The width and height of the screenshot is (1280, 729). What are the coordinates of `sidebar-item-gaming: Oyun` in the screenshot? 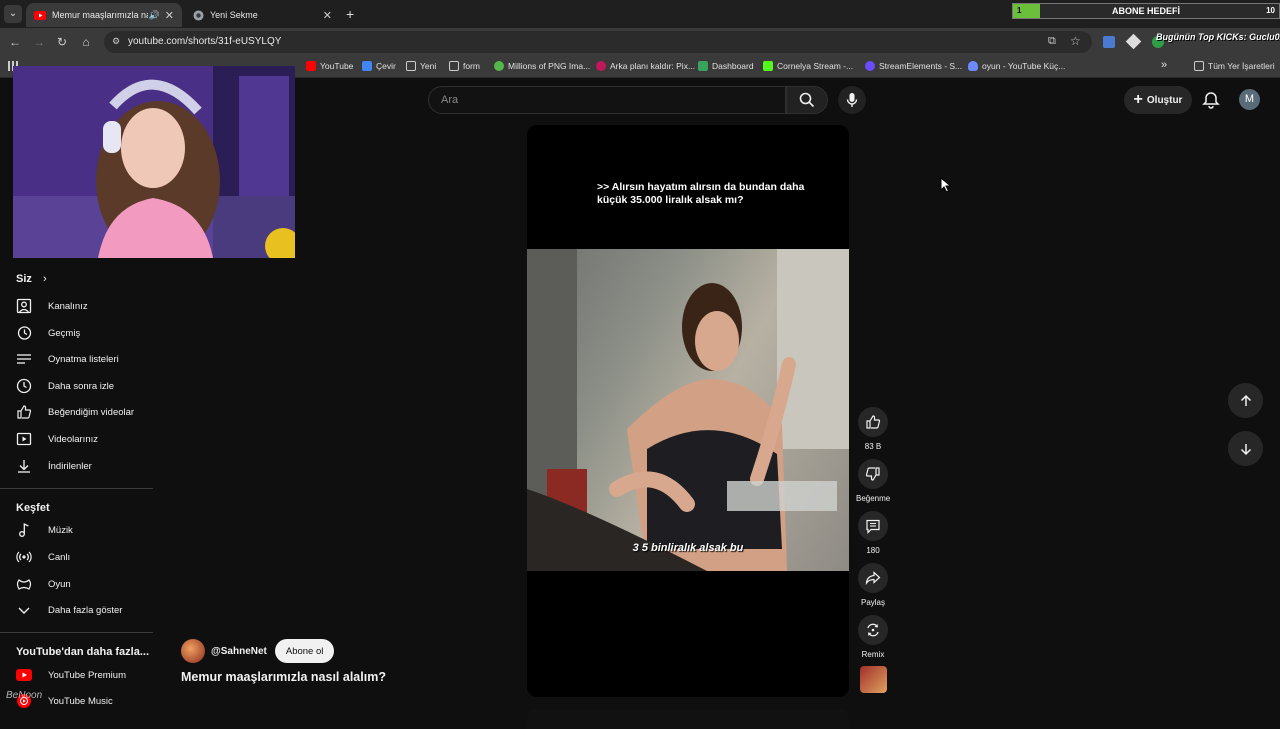 It's located at (86, 584).